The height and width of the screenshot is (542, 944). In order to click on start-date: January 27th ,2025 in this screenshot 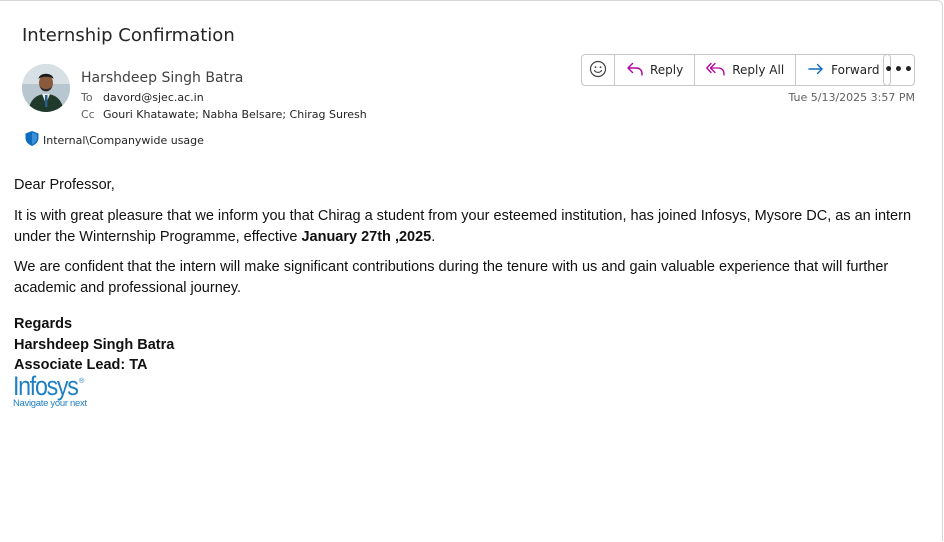, I will do `click(366, 237)`.